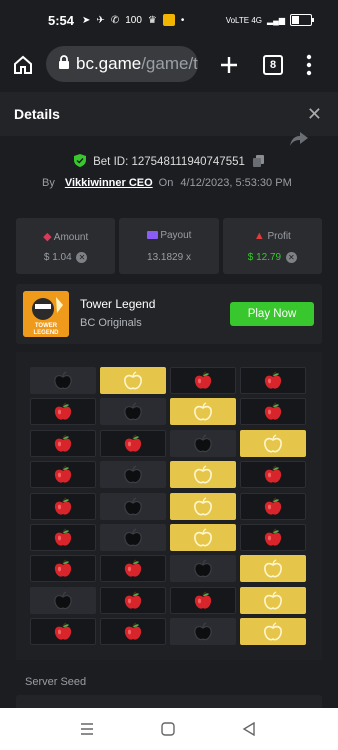 This screenshot has width=338, height=750. Describe the element at coordinates (279, 236) in the screenshot. I see `profit-label: Profit` at that location.